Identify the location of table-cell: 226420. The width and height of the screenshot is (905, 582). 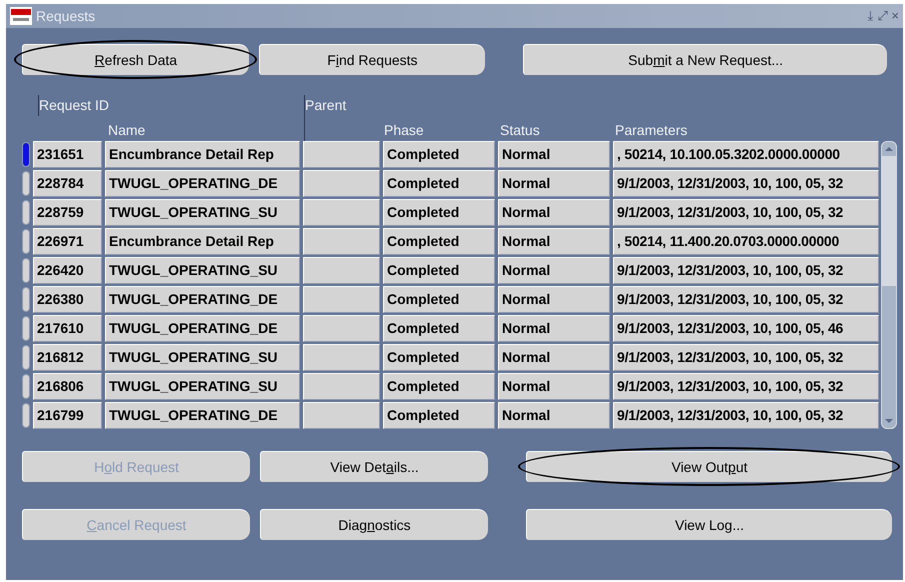
(67, 270).